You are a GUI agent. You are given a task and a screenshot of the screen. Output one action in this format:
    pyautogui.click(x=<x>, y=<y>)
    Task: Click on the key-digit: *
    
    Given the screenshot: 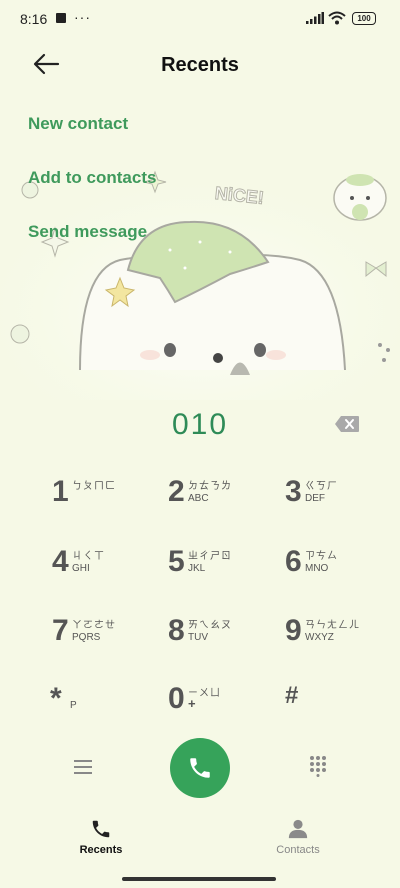 What is the action you would take?
    pyautogui.click(x=56, y=698)
    